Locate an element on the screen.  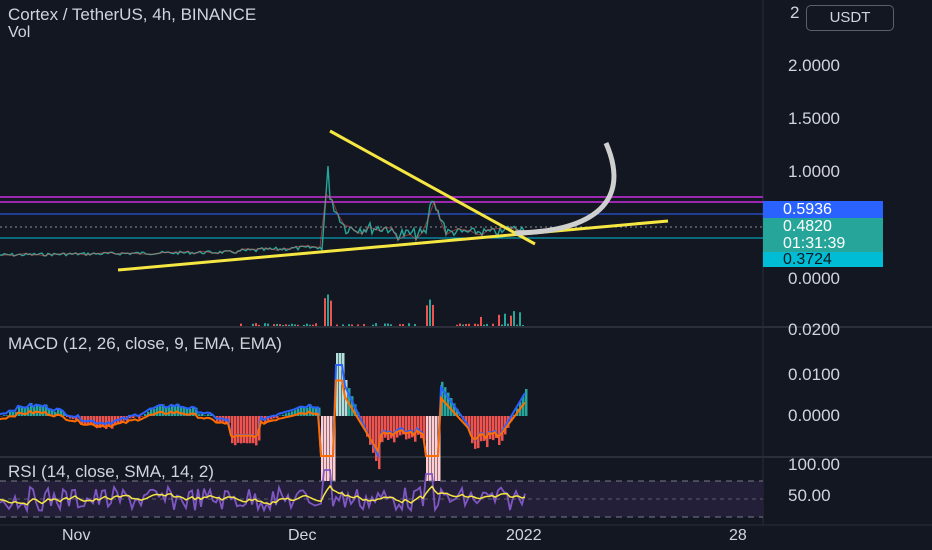
time-label: Dec is located at coordinates (302, 535).